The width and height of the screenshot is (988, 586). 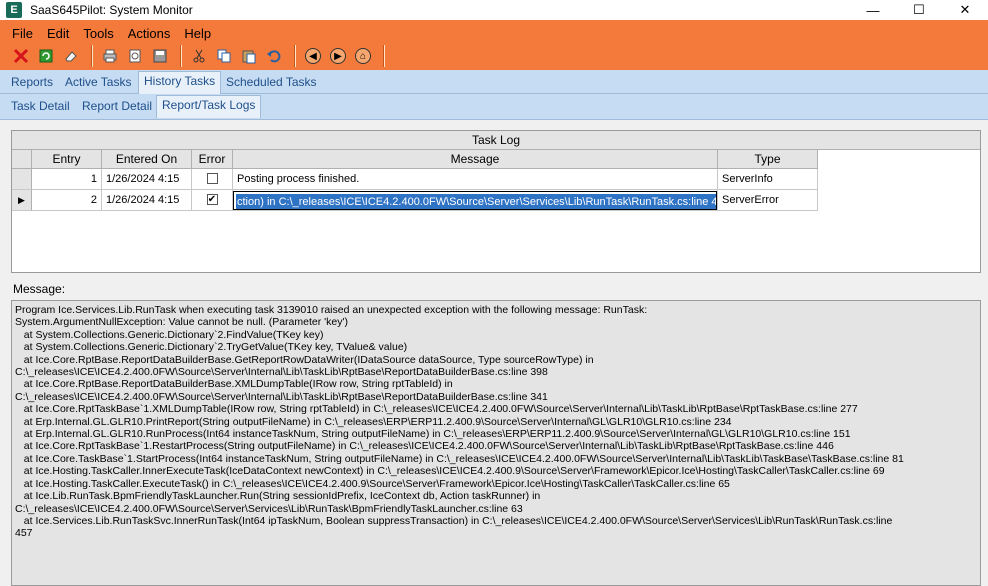 What do you see at coordinates (135, 56) in the screenshot?
I see `print-preview-icon` at bounding box center [135, 56].